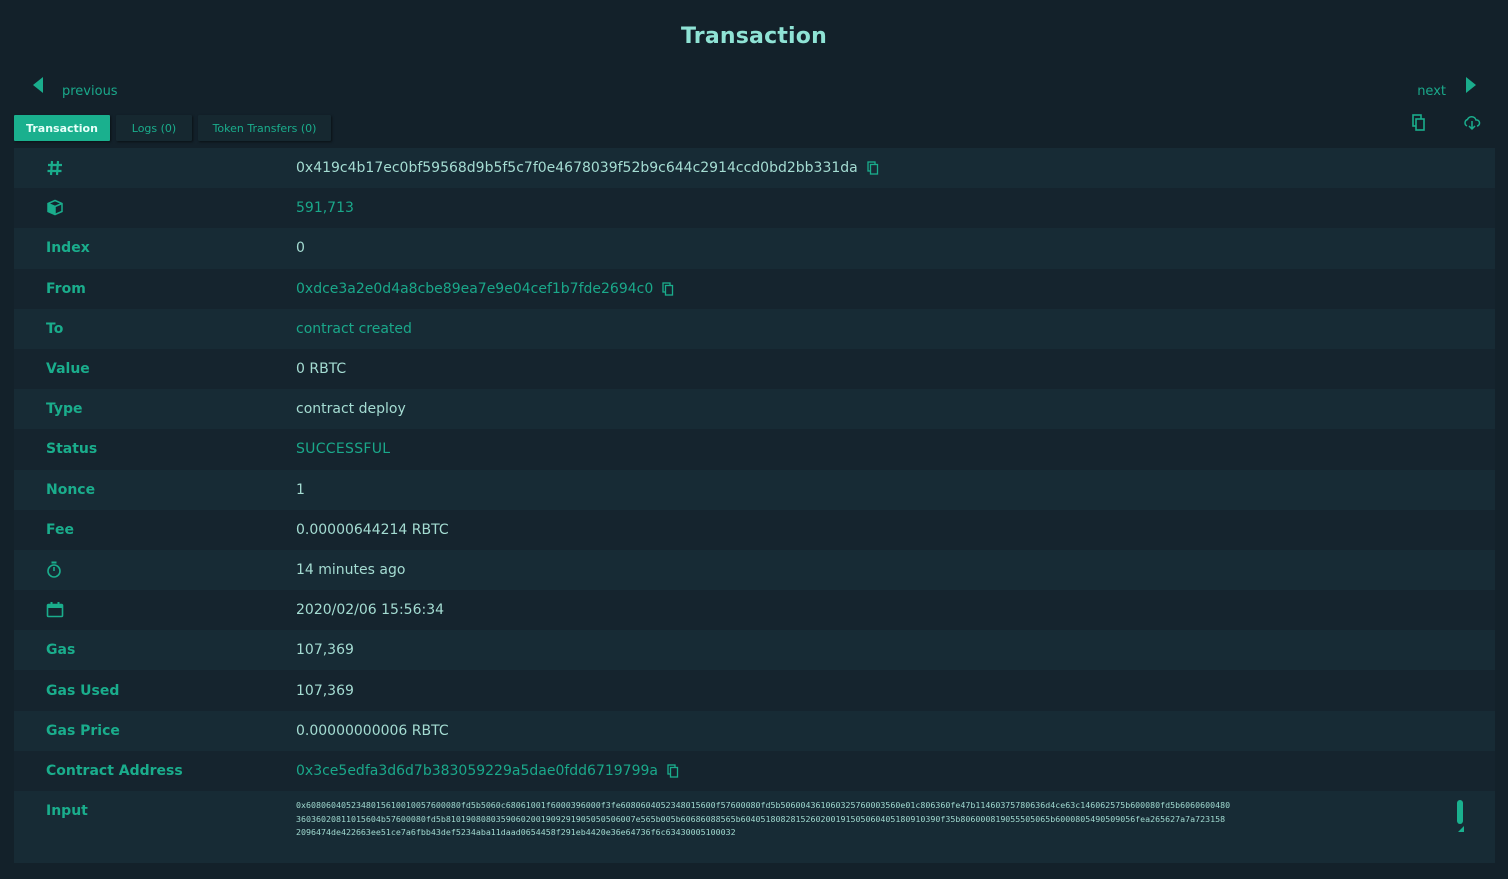  What do you see at coordinates (325, 690) in the screenshot?
I see `gas-used-value: 107,369` at bounding box center [325, 690].